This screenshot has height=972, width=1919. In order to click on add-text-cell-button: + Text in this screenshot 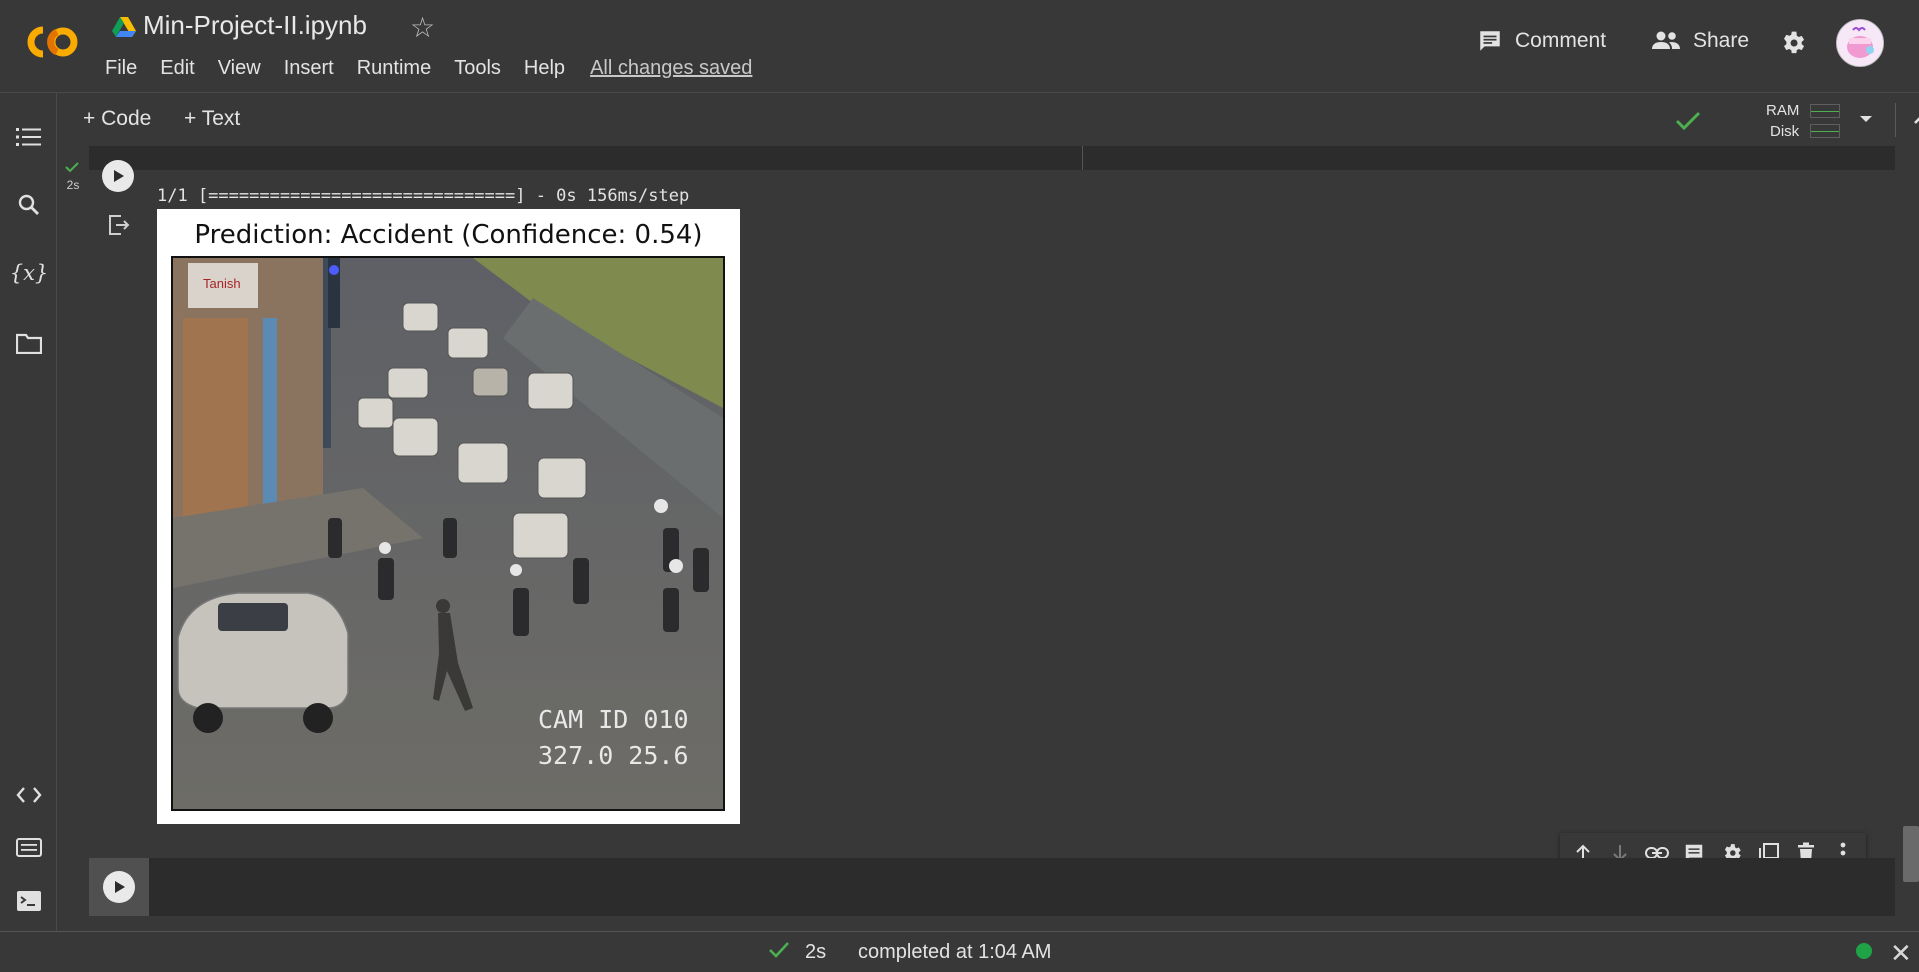, I will do `click(212, 119)`.